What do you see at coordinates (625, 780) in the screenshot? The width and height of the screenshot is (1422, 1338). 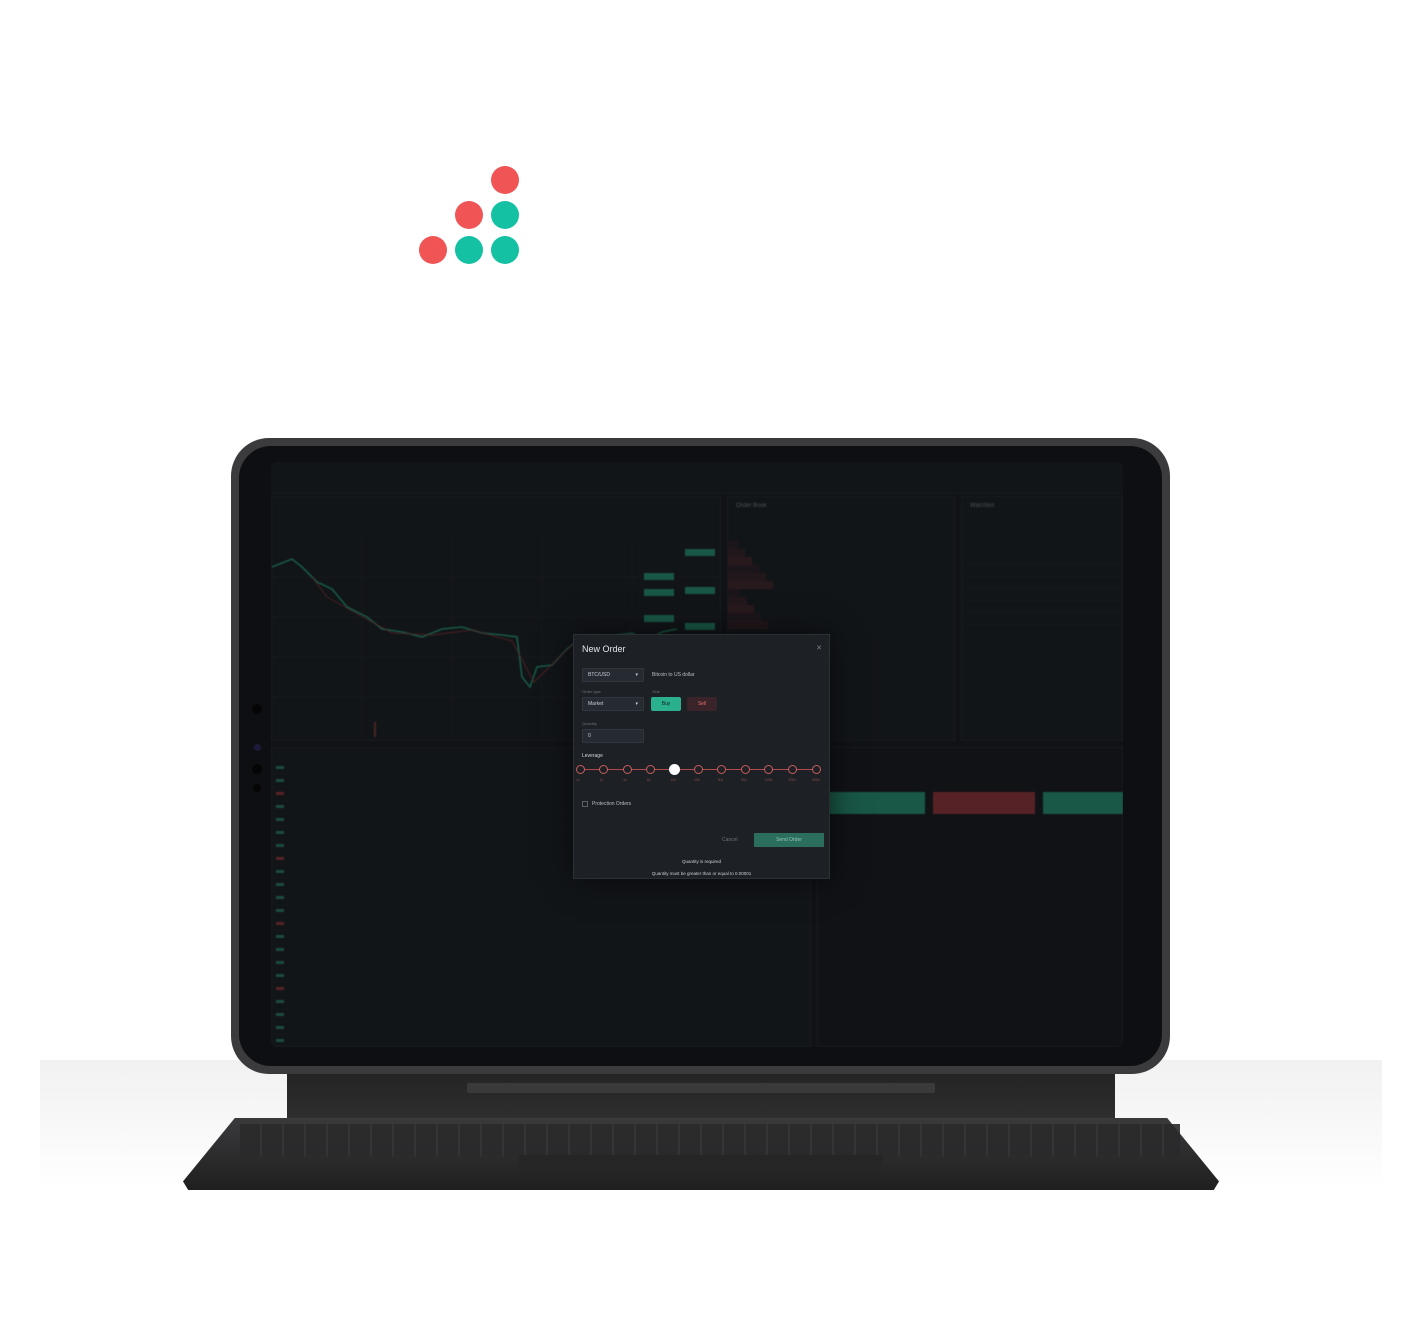 I see `leverage-step-label: 3x` at bounding box center [625, 780].